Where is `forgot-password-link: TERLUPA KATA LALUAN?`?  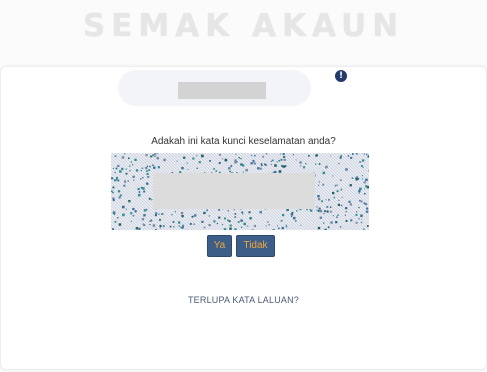
forgot-password-link: TERLUPA KATA LALUAN? is located at coordinates (243, 300).